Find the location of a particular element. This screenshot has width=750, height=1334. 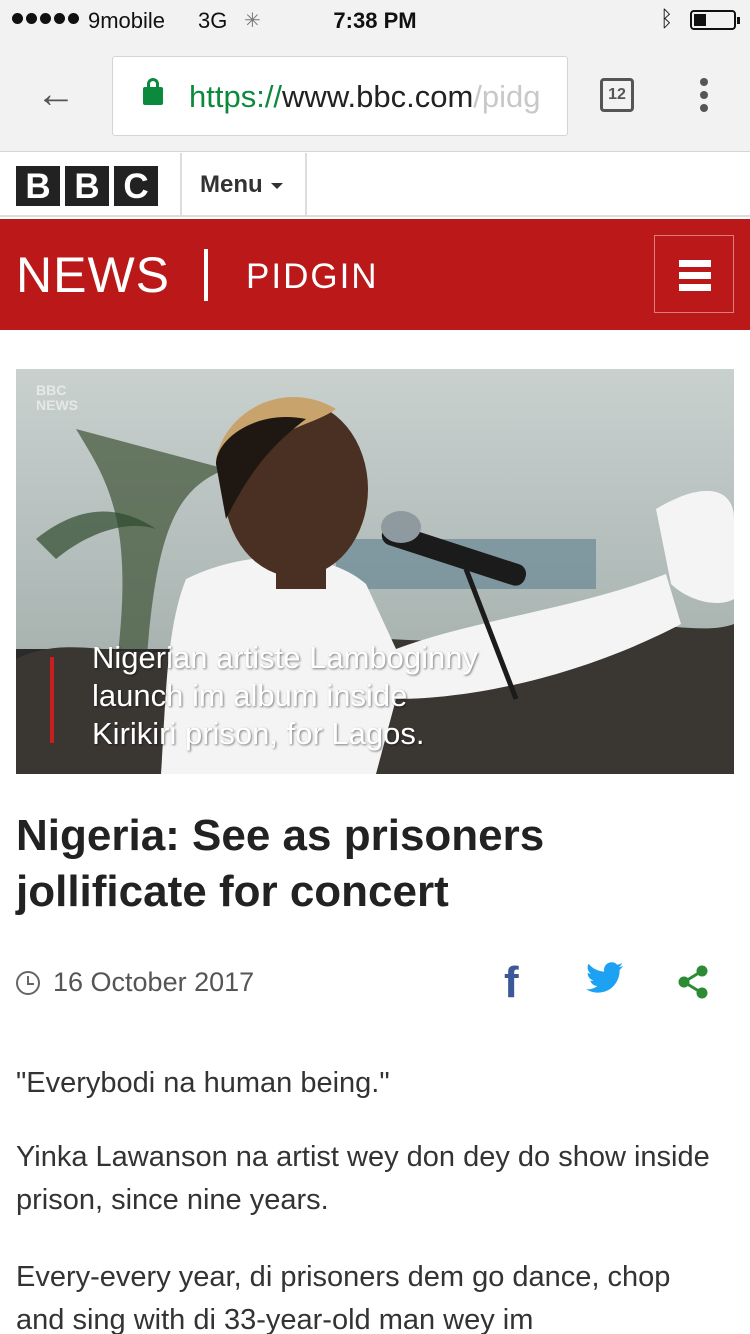

article-paragraph: "Everybodi na human being." is located at coordinates (203, 1083).